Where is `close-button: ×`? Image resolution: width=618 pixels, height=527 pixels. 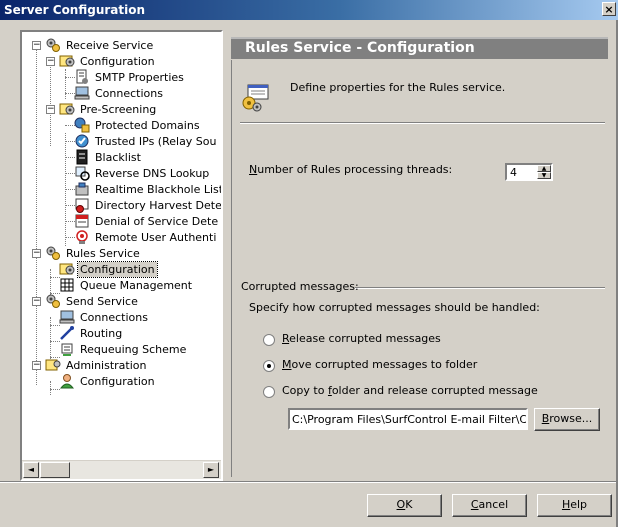 close-button: × is located at coordinates (609, 9).